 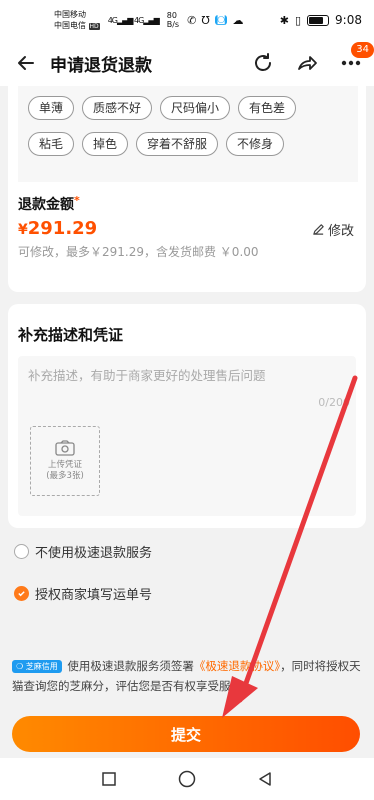 What do you see at coordinates (70, 14) in the screenshot?
I see `carrier-1: 中国移动` at bounding box center [70, 14].